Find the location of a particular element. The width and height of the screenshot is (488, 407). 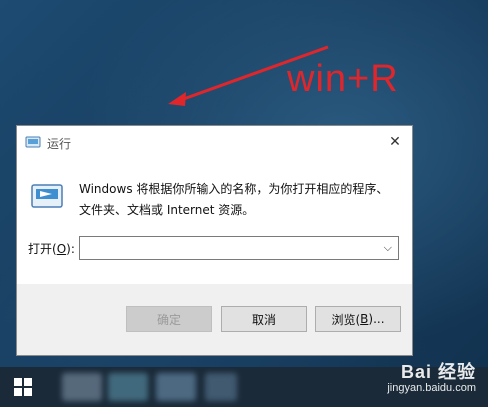

watermark-url: jingyan.baidu.com is located at coordinates (431, 388).